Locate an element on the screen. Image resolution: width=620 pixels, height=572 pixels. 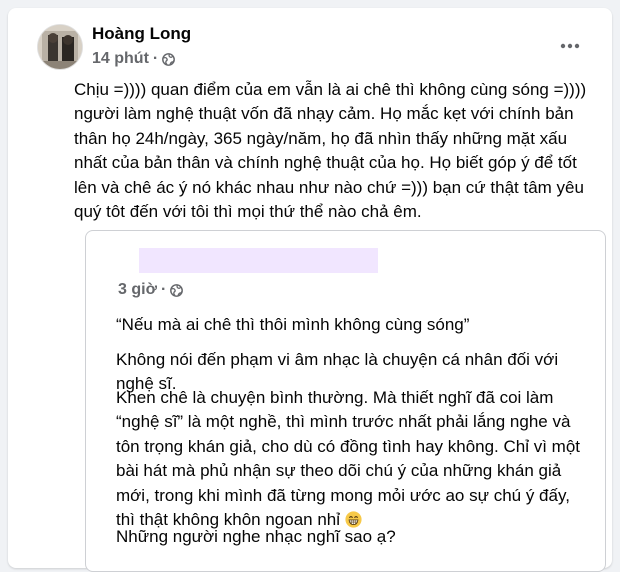
shared-post-time: 3 giờ is located at coordinates (137, 290).